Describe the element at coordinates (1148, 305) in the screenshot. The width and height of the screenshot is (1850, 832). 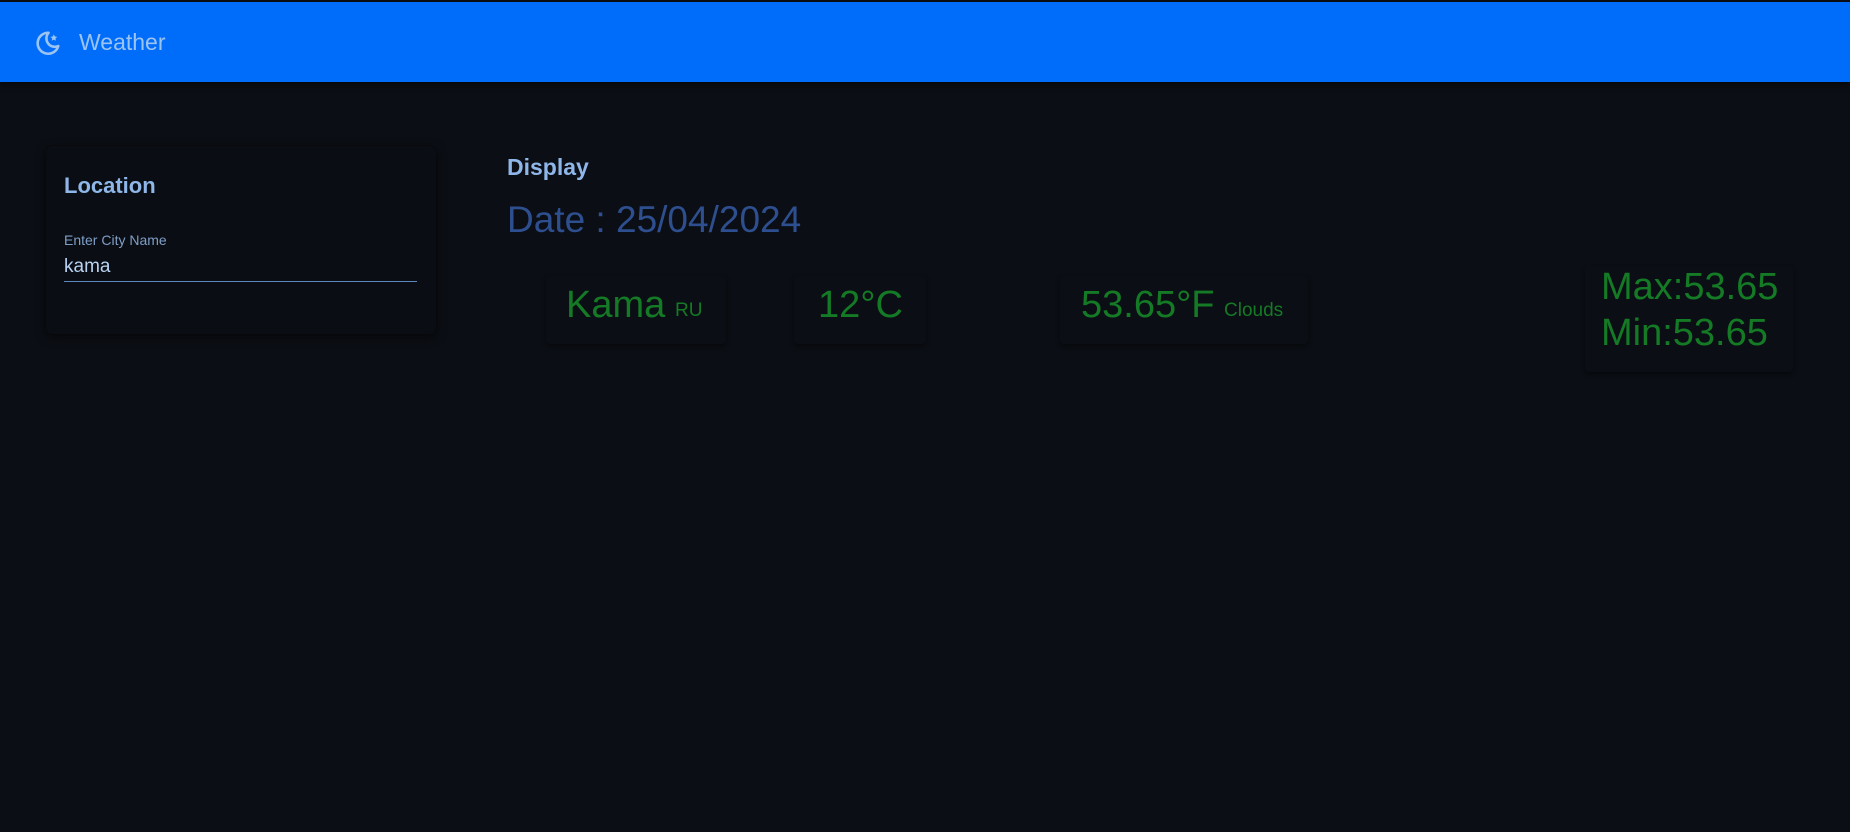
I see `temp-fahrenheit: 53.65°F` at that location.